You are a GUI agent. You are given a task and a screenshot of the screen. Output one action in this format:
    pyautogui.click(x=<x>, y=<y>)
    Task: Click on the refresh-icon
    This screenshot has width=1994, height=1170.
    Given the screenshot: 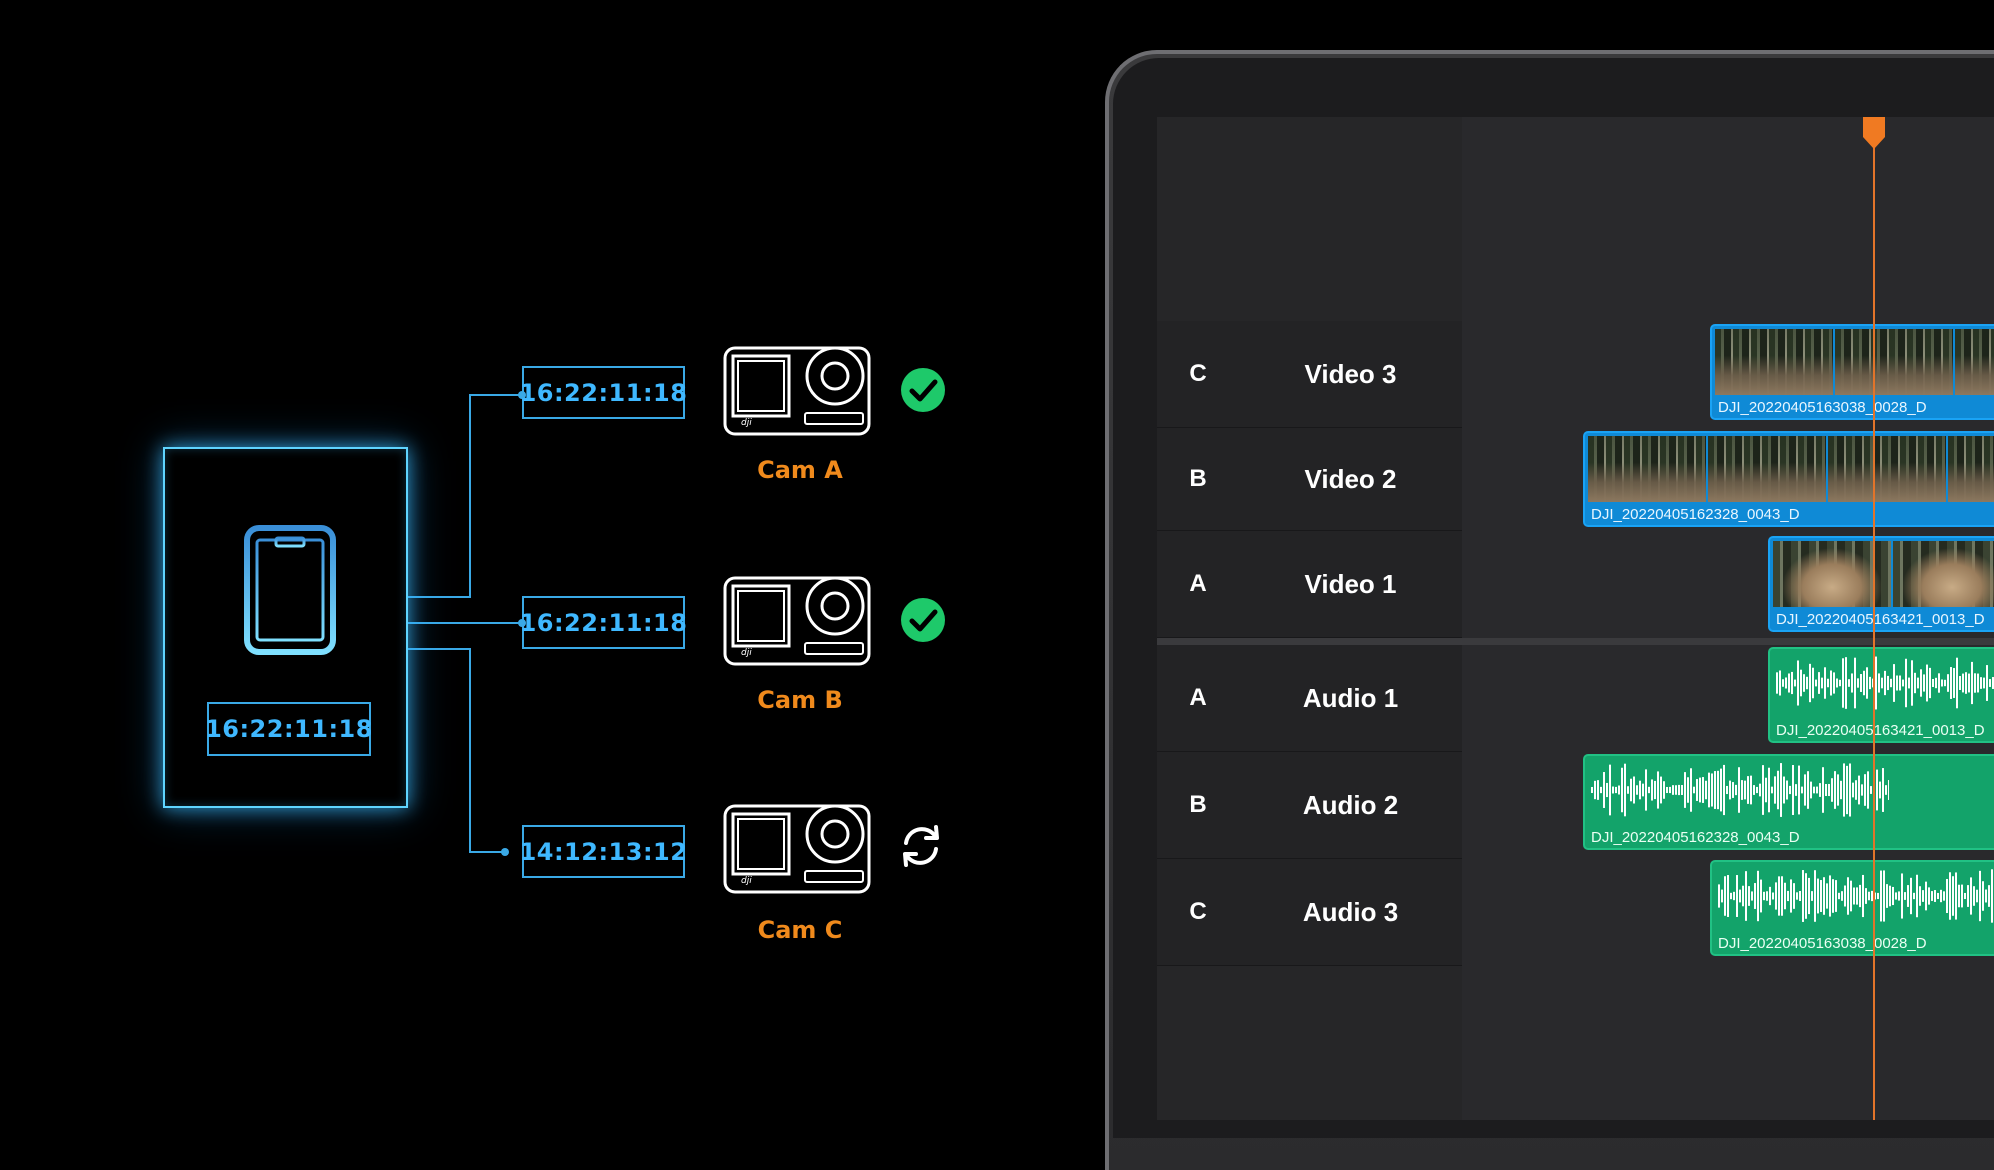 What is the action you would take?
    pyautogui.click(x=921, y=846)
    